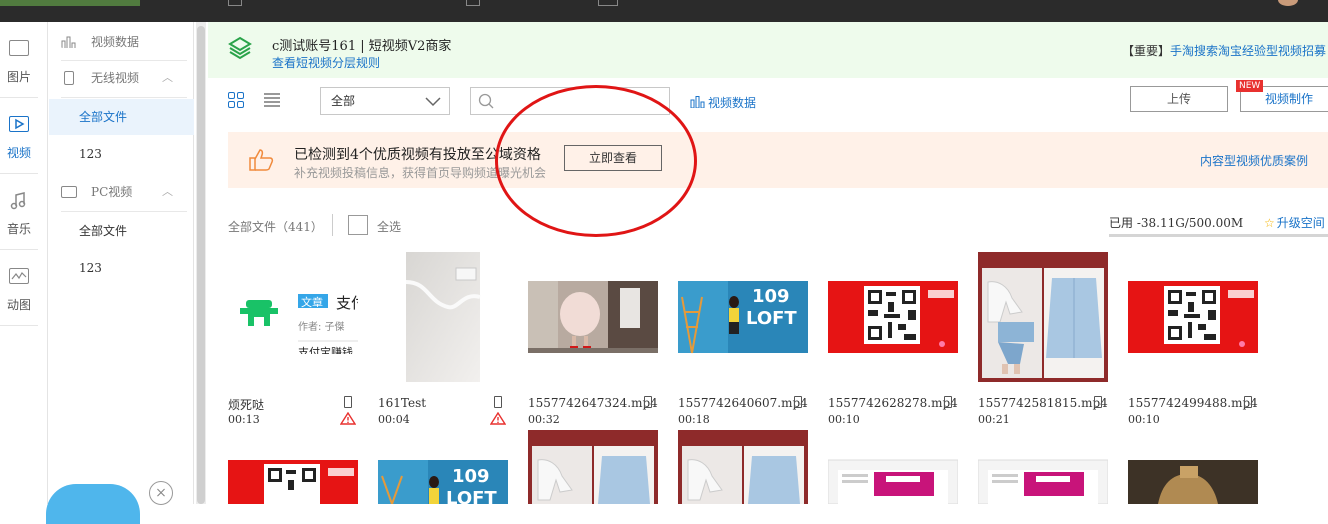 The width and height of the screenshot is (1328, 524). Describe the element at coordinates (778, 227) in the screenshot. I see `file-bar: 全部文件（441） 全选 已用 -38.11G/500.00M ☆ 升级空间` at that location.